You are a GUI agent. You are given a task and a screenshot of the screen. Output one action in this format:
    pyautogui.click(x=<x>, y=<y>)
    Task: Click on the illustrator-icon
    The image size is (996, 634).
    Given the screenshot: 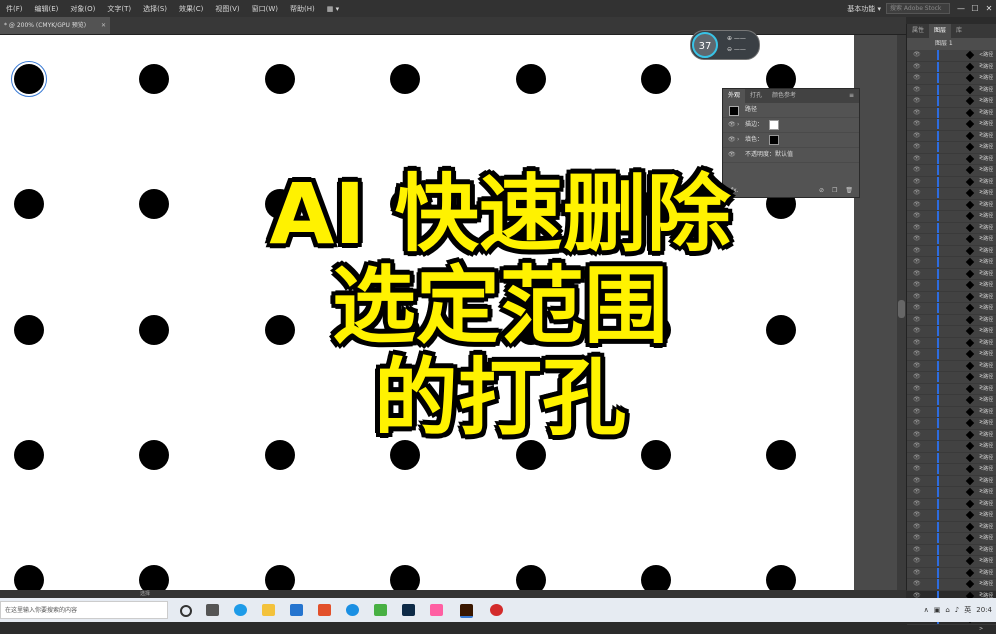 What is the action you would take?
    pyautogui.click(x=466, y=611)
    